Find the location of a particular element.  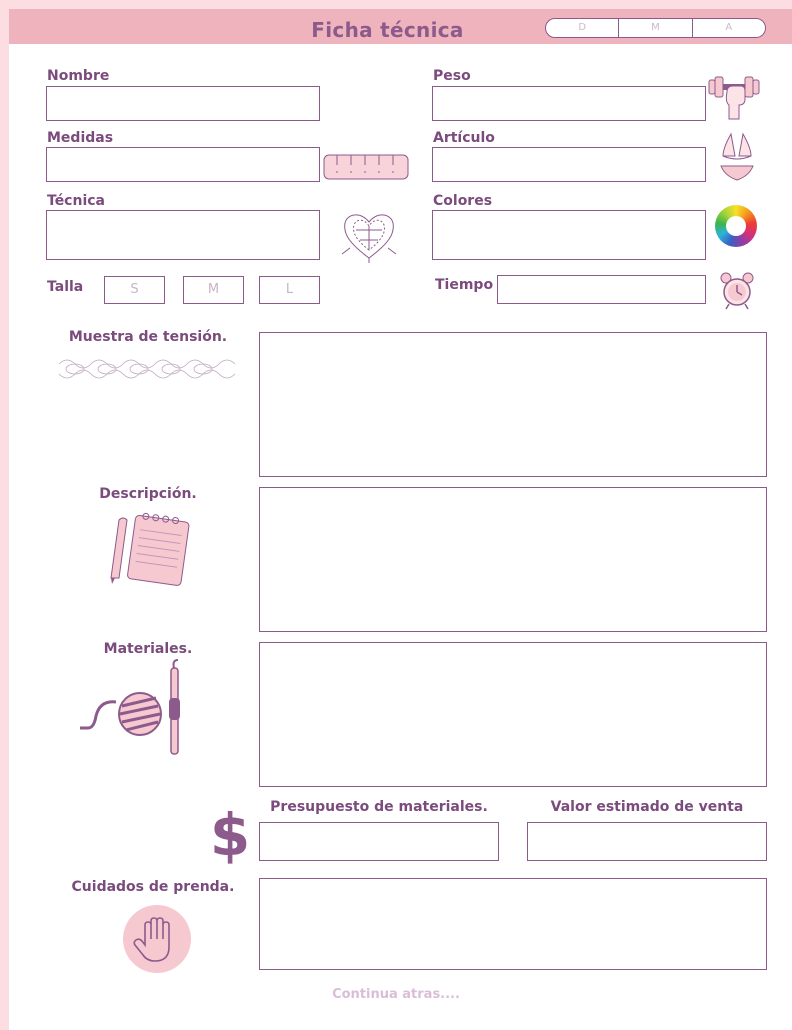

presupuesto-field is located at coordinates (379, 841).